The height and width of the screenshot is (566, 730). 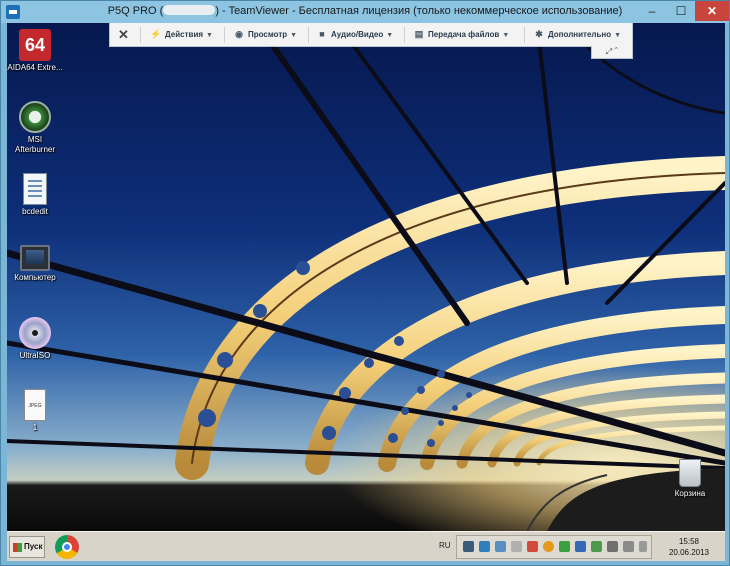 I want to click on shield-tray-icon, so click(x=596, y=546).